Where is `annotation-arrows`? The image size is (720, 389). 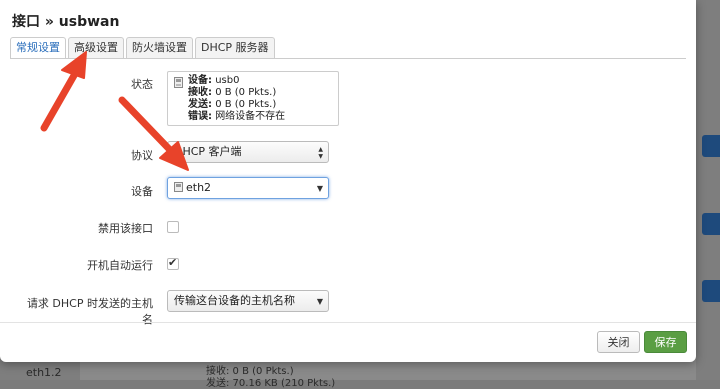
annotation-arrows is located at coordinates (114, 111).